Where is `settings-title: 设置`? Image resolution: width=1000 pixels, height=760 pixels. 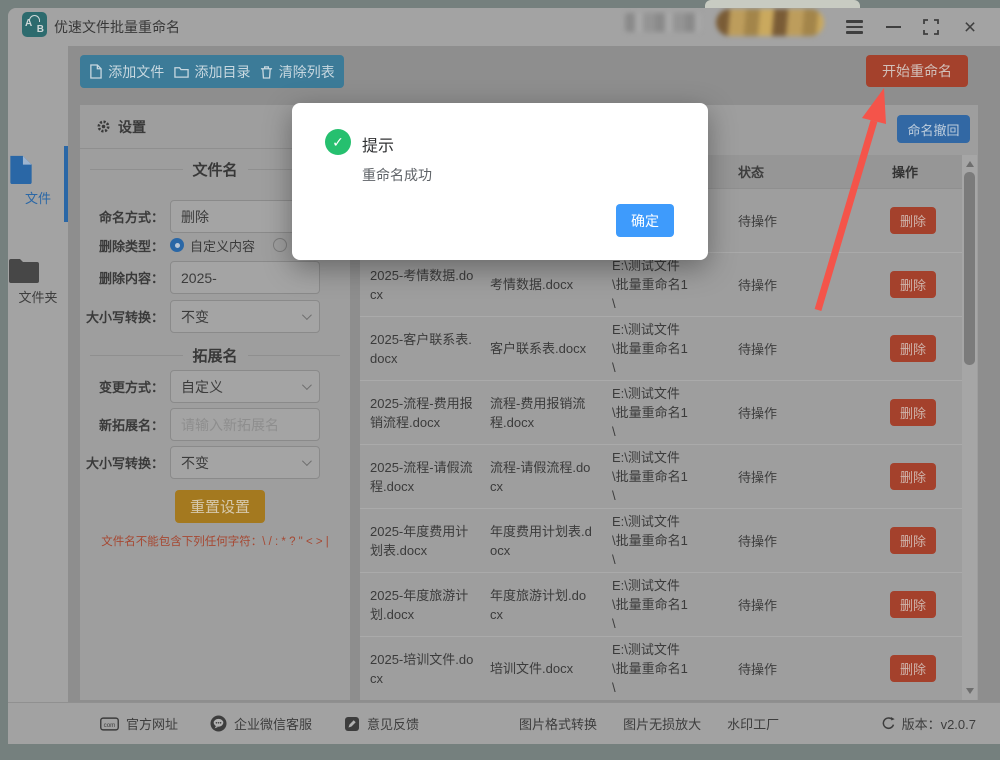
settings-title: 设置 is located at coordinates (132, 126).